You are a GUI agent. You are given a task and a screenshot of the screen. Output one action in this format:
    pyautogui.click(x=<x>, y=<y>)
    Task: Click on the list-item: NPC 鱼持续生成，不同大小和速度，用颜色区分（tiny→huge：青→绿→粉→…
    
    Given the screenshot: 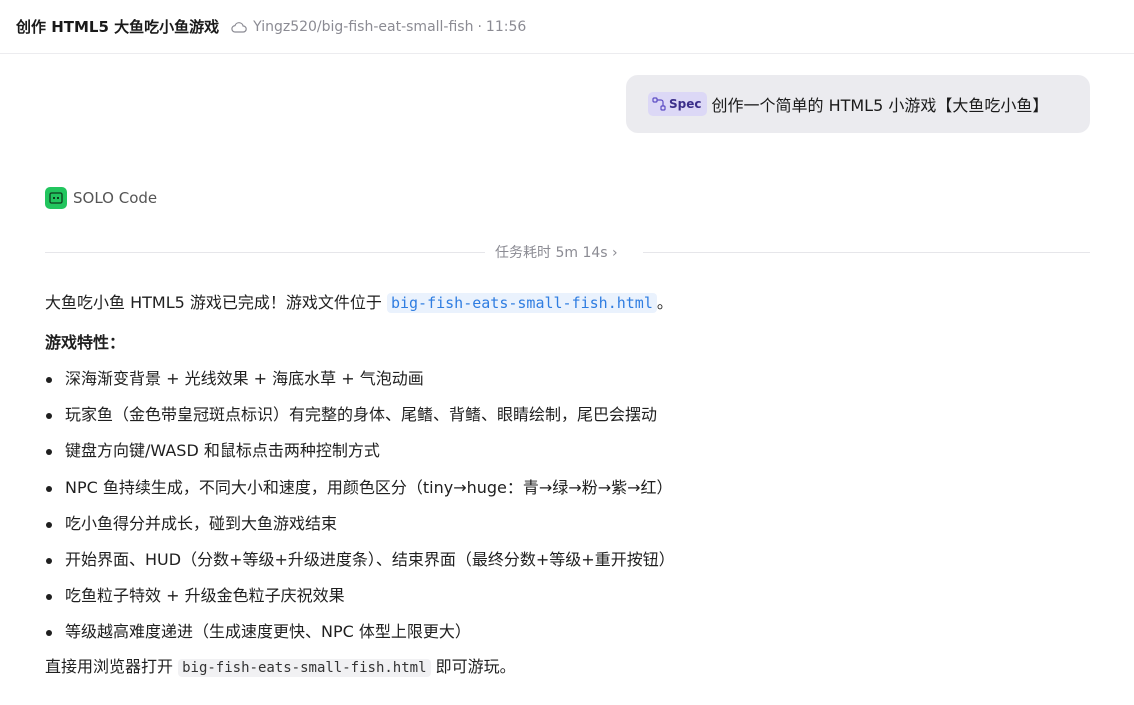 What is the action you would take?
    pyautogui.click(x=567, y=493)
    